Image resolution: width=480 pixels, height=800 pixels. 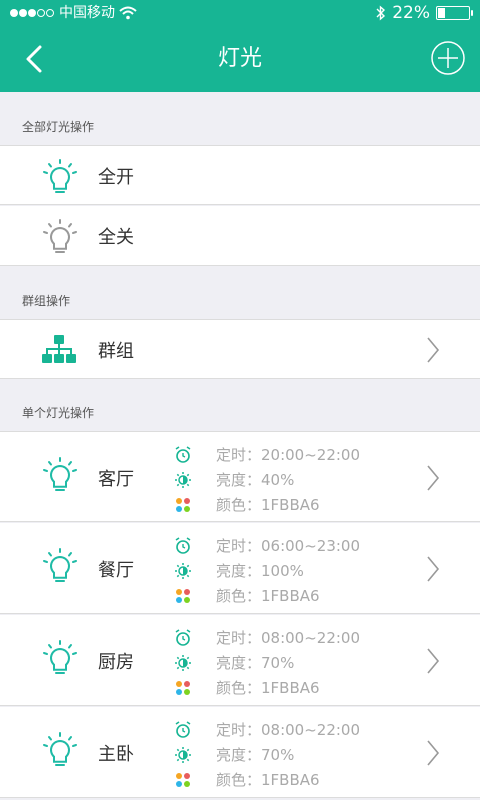 I want to click on battery-icon, so click(x=454, y=13).